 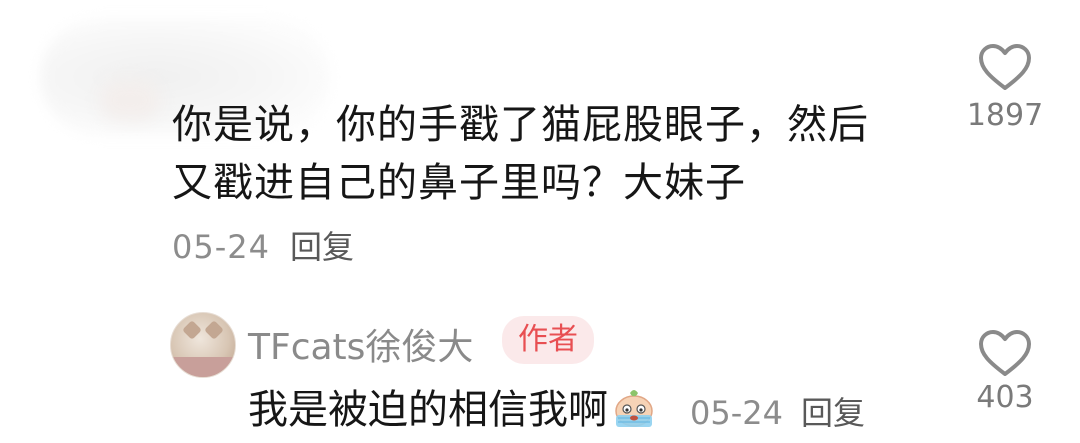 I want to click on reply-username: TFcats徐俊大, so click(x=360, y=344).